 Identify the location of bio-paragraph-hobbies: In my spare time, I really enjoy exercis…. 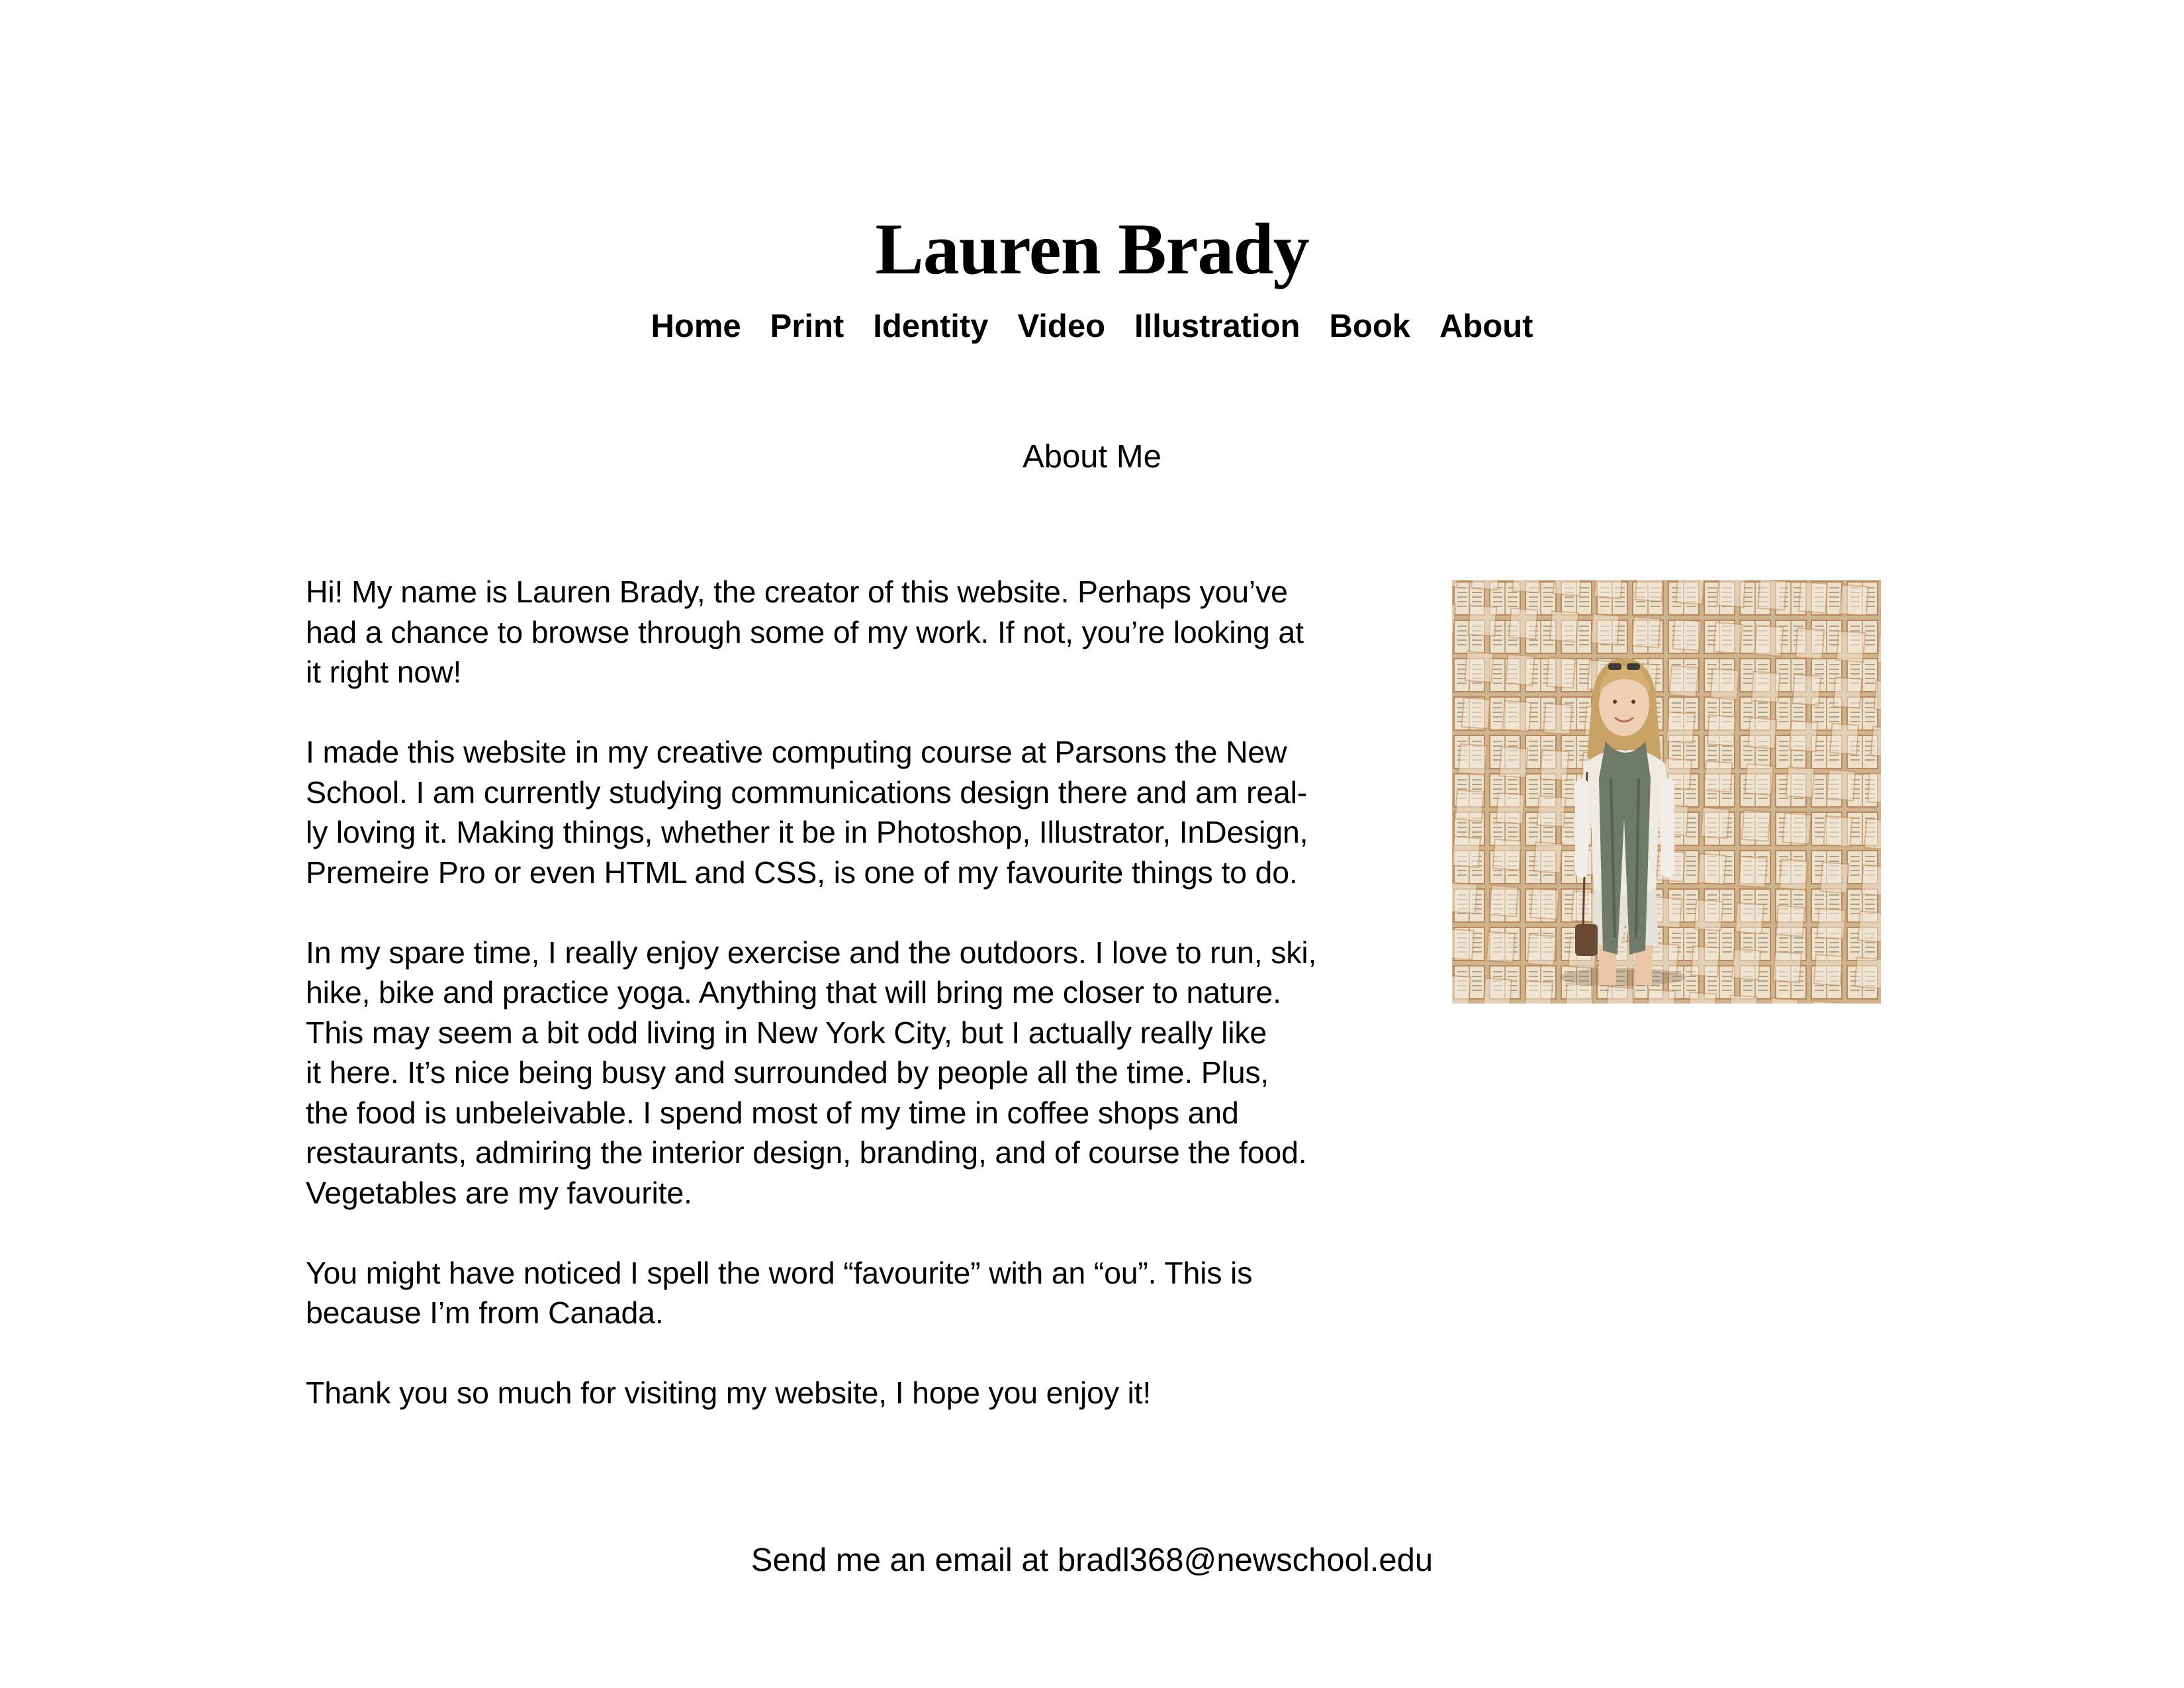
(812, 1072).